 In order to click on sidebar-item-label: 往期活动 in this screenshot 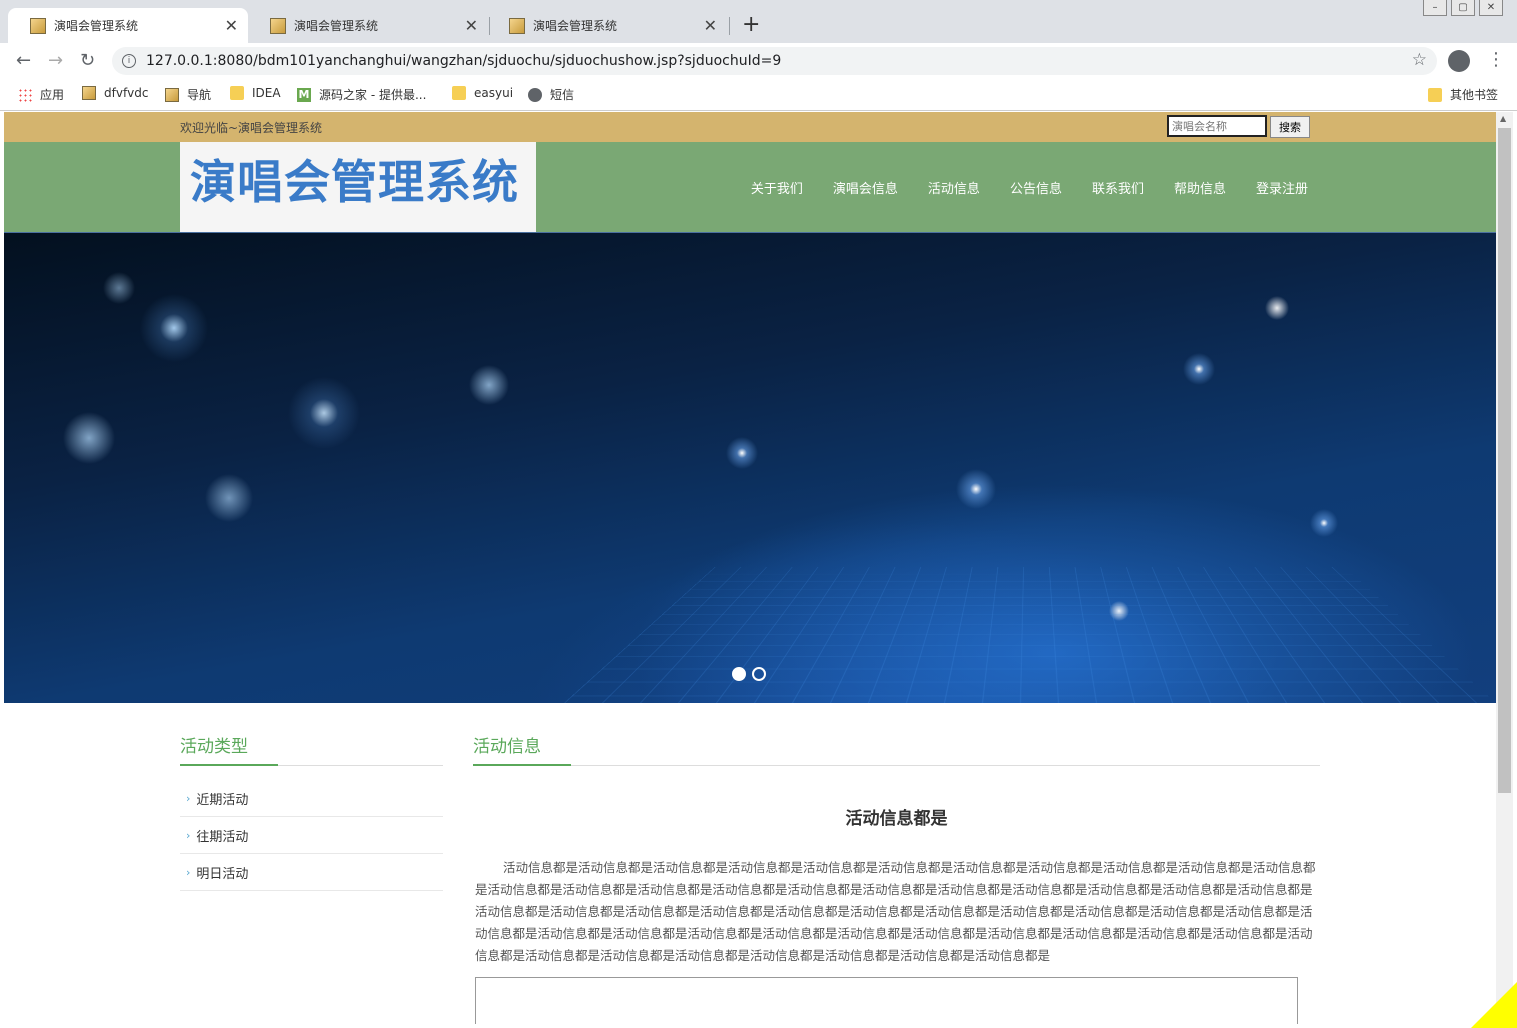, I will do `click(222, 837)`.